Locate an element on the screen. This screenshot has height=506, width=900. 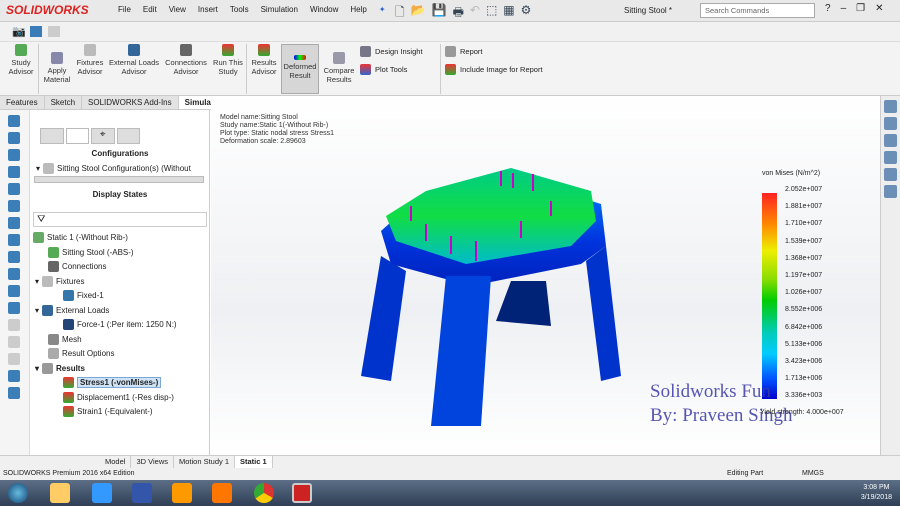
apply-material-button: Apply Material is located at coordinates (57, 68).